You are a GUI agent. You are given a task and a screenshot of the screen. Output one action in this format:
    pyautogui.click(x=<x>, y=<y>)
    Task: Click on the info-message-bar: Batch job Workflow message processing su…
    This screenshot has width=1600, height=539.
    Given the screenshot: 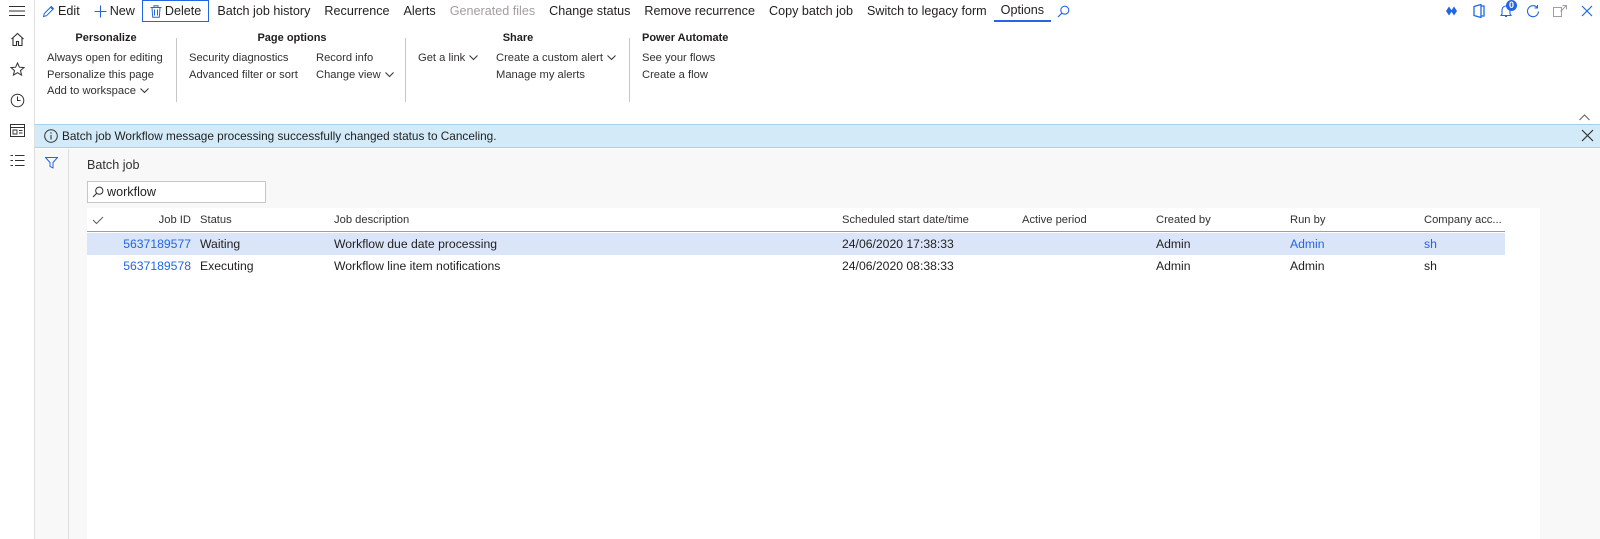 What is the action you would take?
    pyautogui.click(x=817, y=136)
    